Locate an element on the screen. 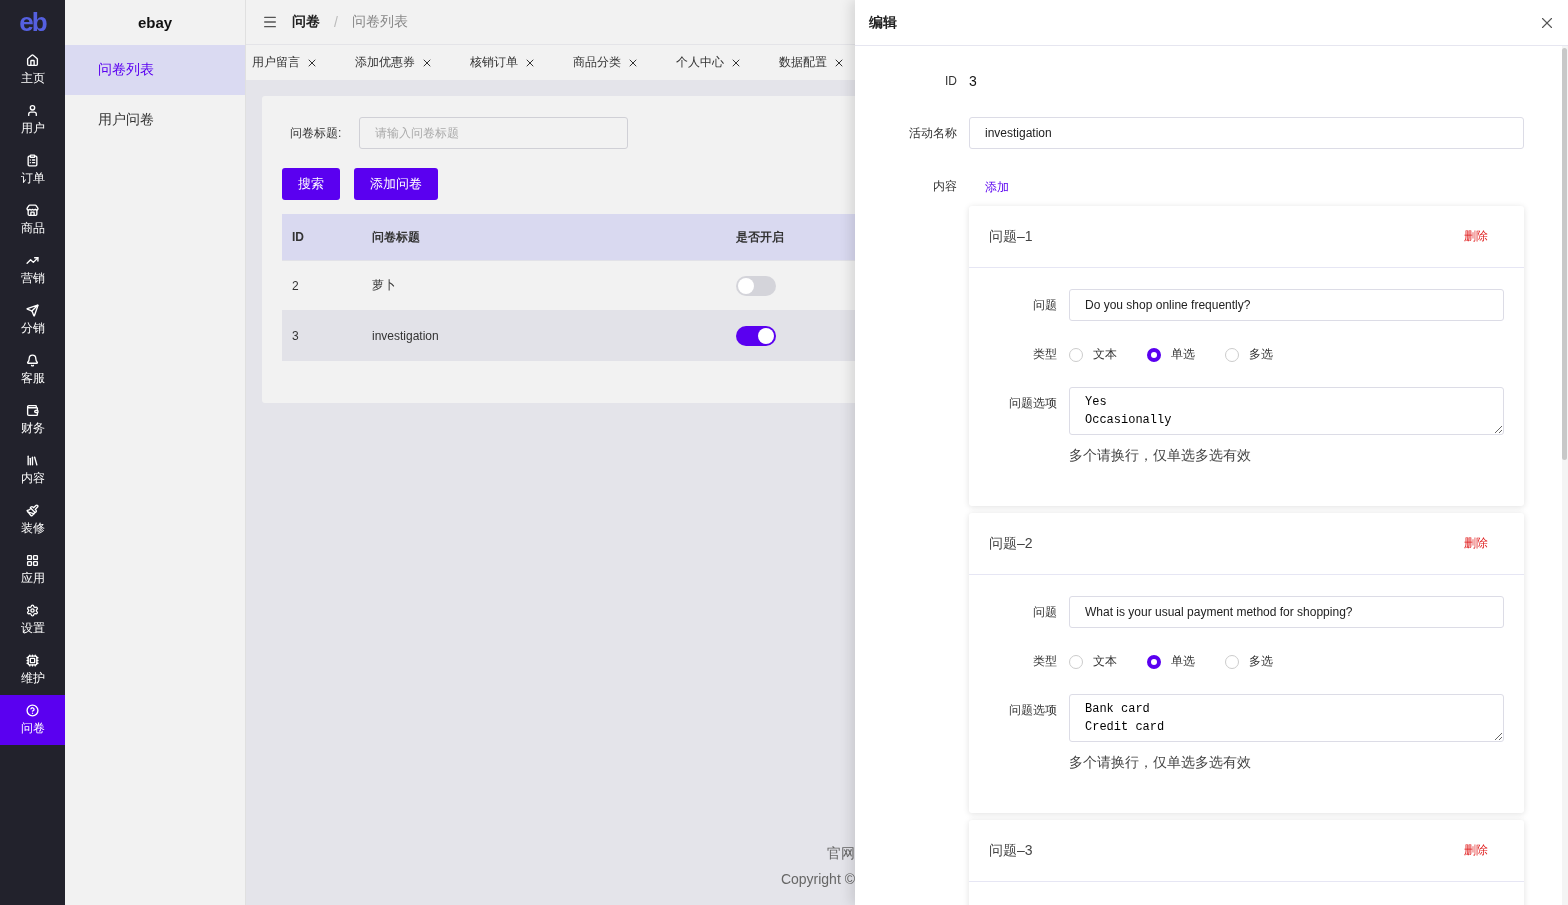 The image size is (1568, 905). question-title: 问题–2 is located at coordinates (1011, 543).